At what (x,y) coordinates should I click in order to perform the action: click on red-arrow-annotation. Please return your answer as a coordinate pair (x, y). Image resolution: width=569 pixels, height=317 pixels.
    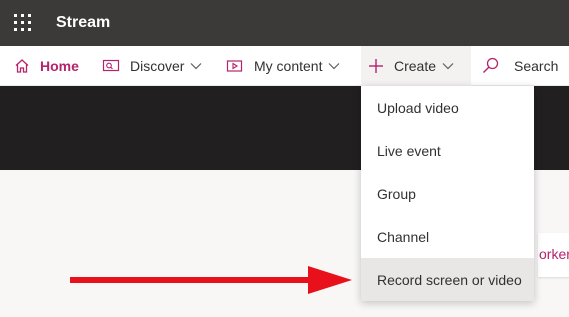
    Looking at the image, I should click on (211, 280).